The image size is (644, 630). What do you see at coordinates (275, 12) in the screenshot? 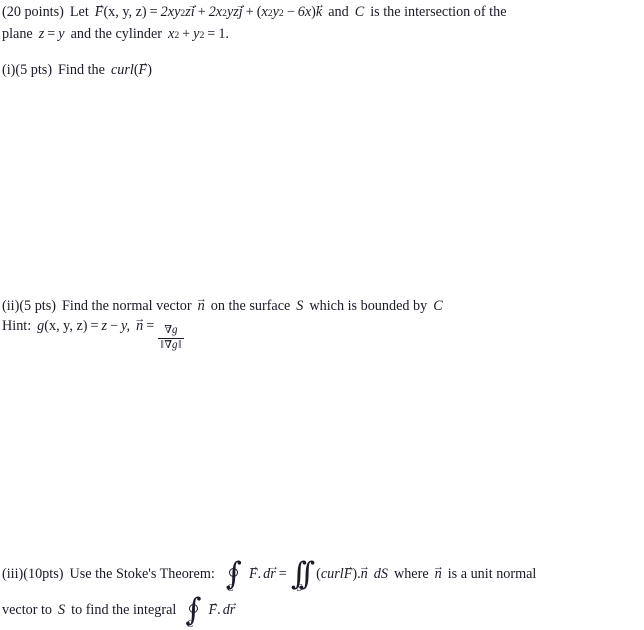
I see `term3-y: y` at bounding box center [275, 12].